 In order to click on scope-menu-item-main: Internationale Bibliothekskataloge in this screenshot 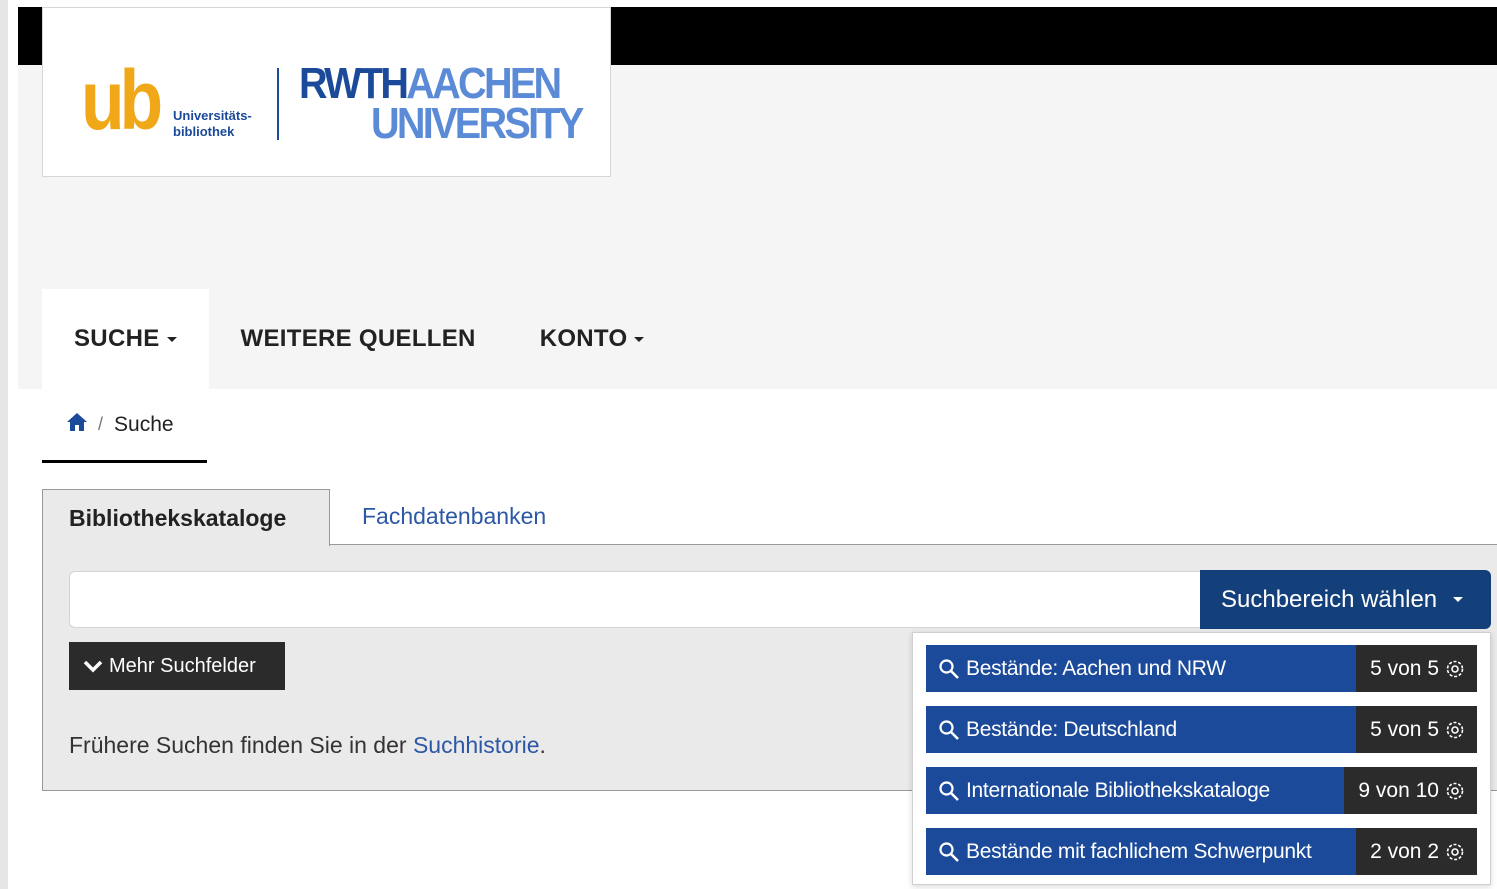, I will do `click(1135, 790)`.